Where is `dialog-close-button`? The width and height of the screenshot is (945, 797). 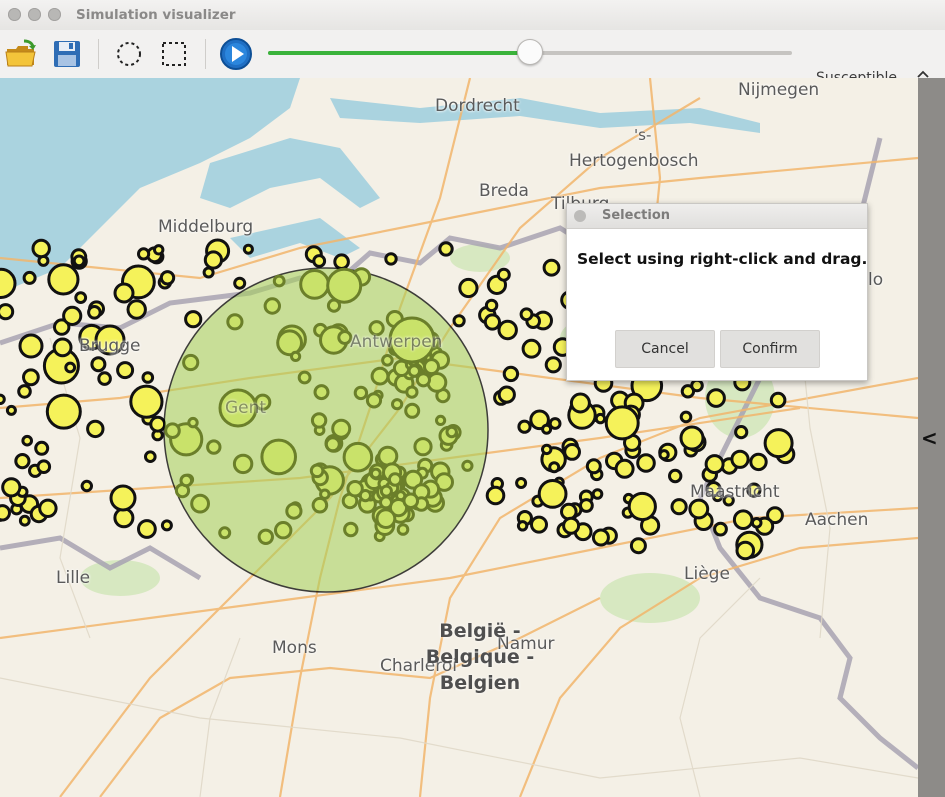 dialog-close-button is located at coordinates (580, 216).